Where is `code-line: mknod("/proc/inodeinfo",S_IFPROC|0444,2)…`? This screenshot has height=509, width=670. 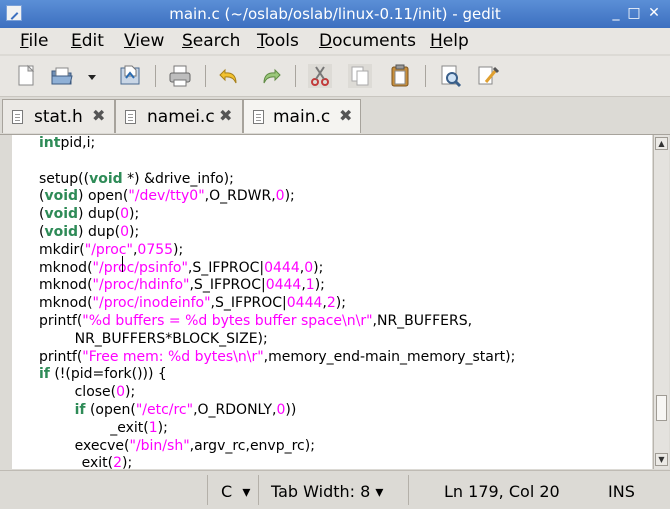 code-line: mknod("/proc/inodeinfo",S_IFPROC|0444,2)… is located at coordinates (192, 303).